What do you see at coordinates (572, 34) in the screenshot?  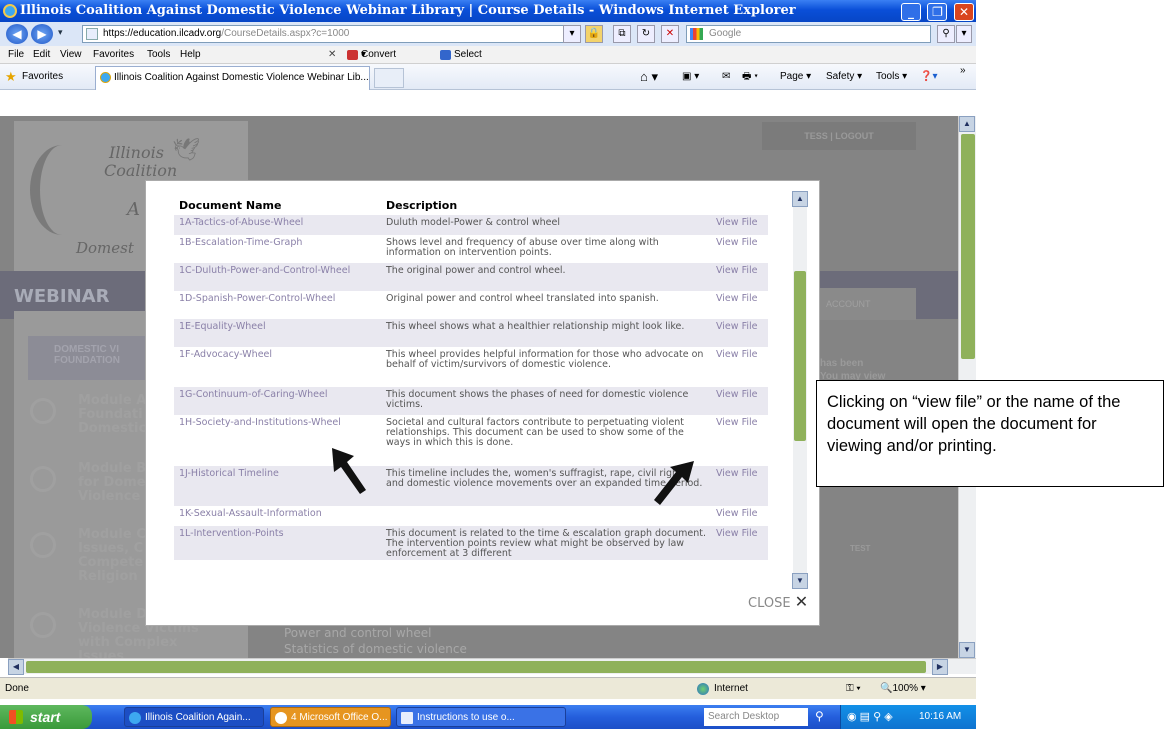 I see `address-dropdown-button: ▾` at bounding box center [572, 34].